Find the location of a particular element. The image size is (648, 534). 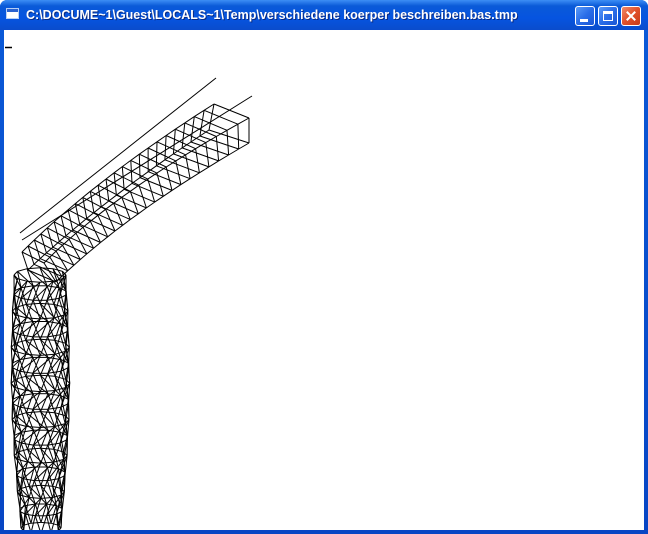

minimize-button is located at coordinates (585, 16).